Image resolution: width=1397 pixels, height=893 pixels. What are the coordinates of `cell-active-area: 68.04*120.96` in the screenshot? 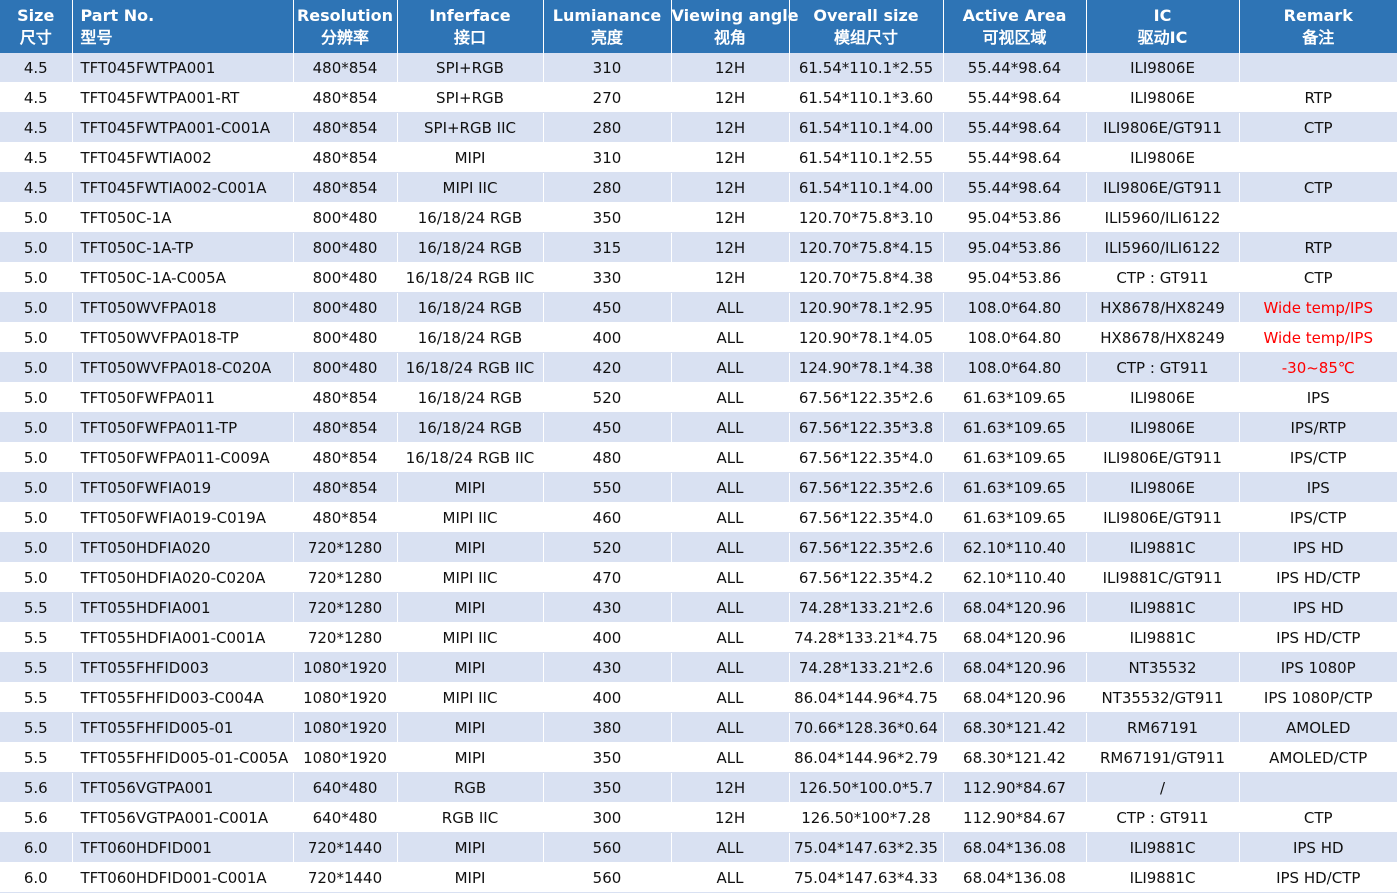 It's located at (1015, 607).